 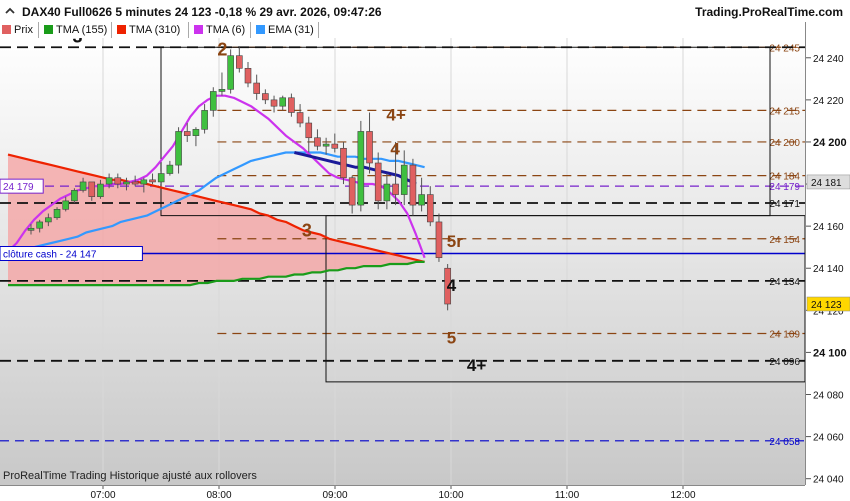 I want to click on legend-item-tma155: TMA (155), so click(x=74, y=30).